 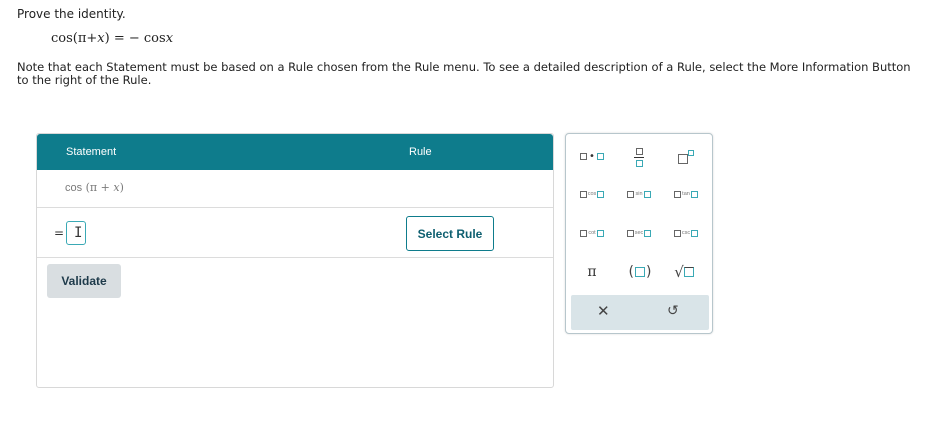 What do you see at coordinates (135, 38) in the screenshot?
I see `identity-lhs-close: ) = − cos` at bounding box center [135, 38].